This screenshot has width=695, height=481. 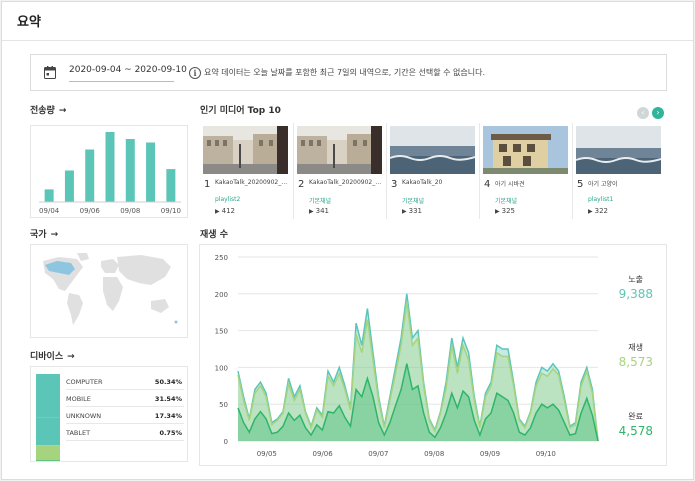 I want to click on x-tick-label: 09/05, so click(x=267, y=454).